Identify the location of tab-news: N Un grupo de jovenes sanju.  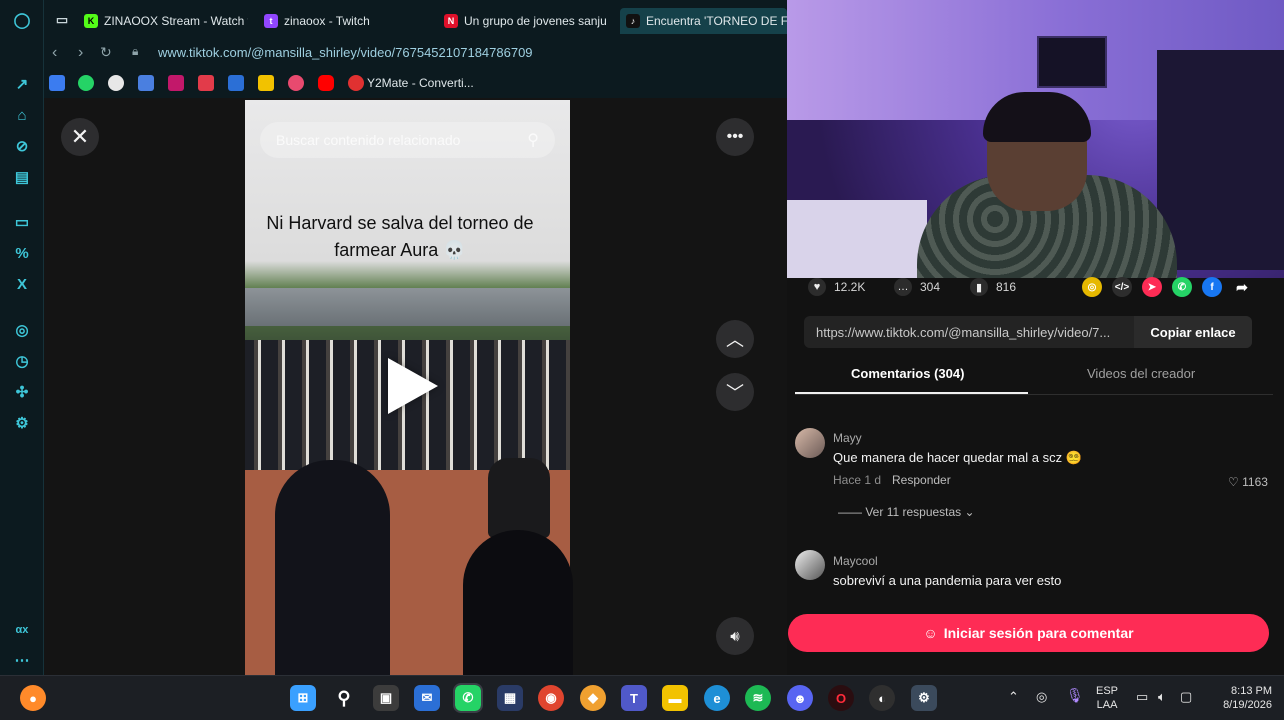
(523, 21).